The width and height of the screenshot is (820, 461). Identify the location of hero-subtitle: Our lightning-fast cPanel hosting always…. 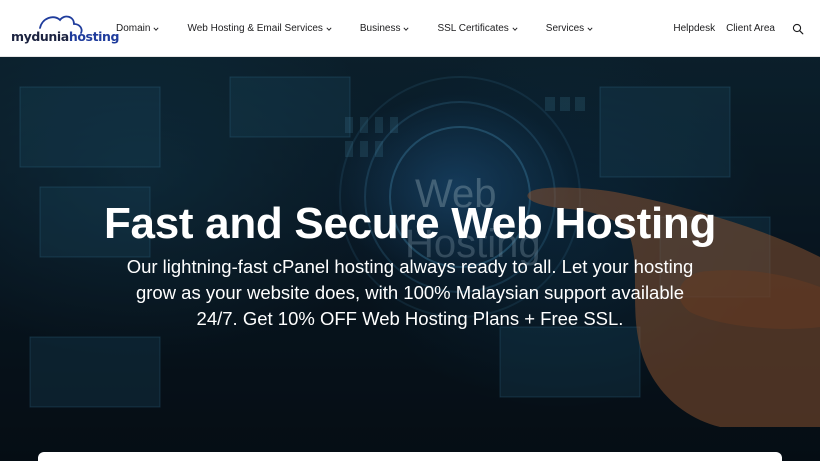
(410, 292).